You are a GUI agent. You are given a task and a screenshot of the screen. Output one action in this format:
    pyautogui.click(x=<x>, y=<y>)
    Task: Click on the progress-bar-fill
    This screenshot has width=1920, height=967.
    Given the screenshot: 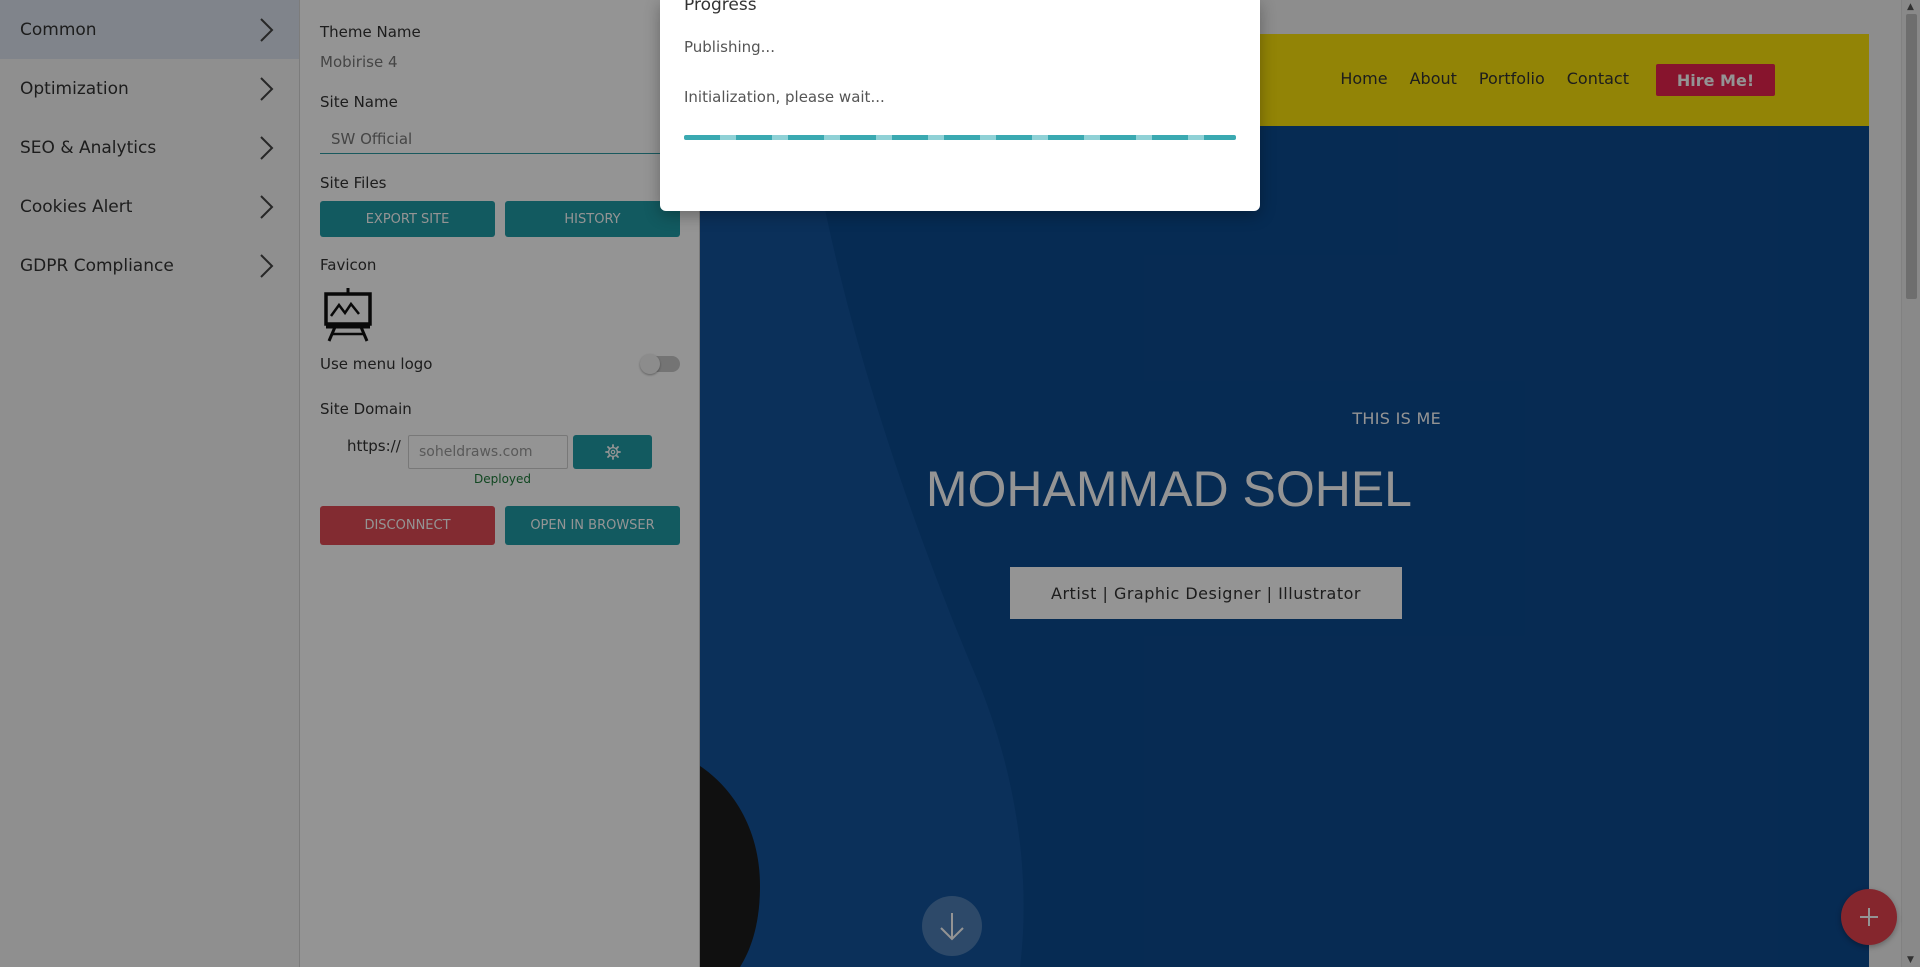 What is the action you would take?
    pyautogui.click(x=960, y=137)
    